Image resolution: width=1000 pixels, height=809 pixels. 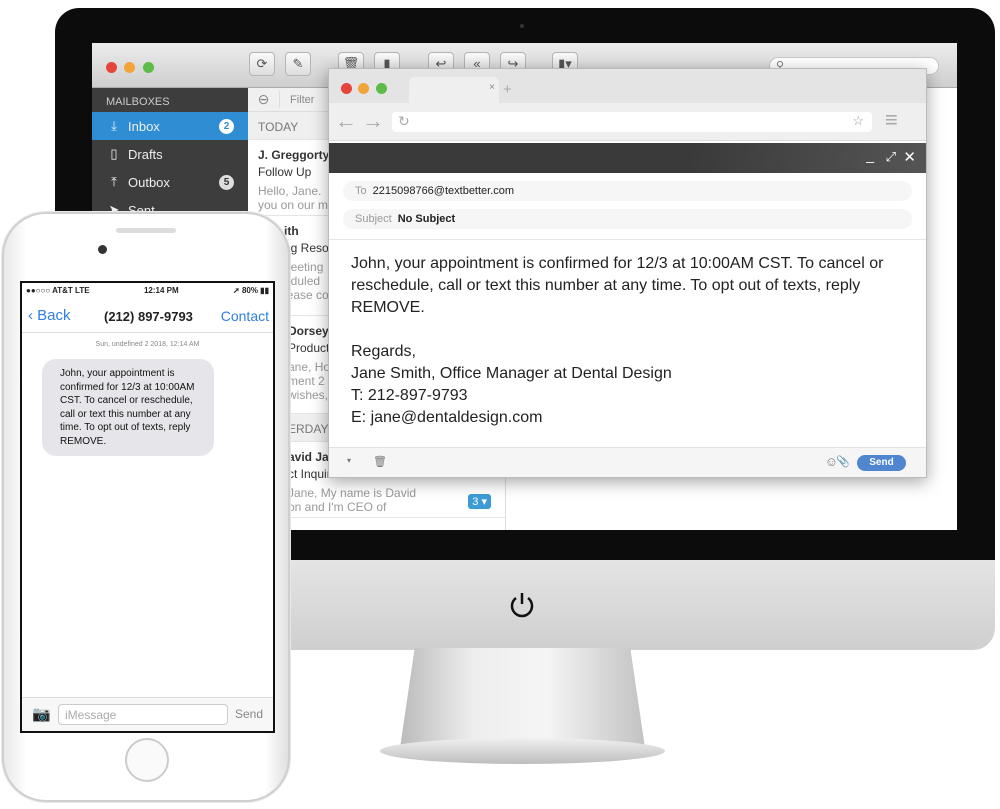 I want to click on to-field: To 2215098766@textbetter.com, so click(x=627, y=191).